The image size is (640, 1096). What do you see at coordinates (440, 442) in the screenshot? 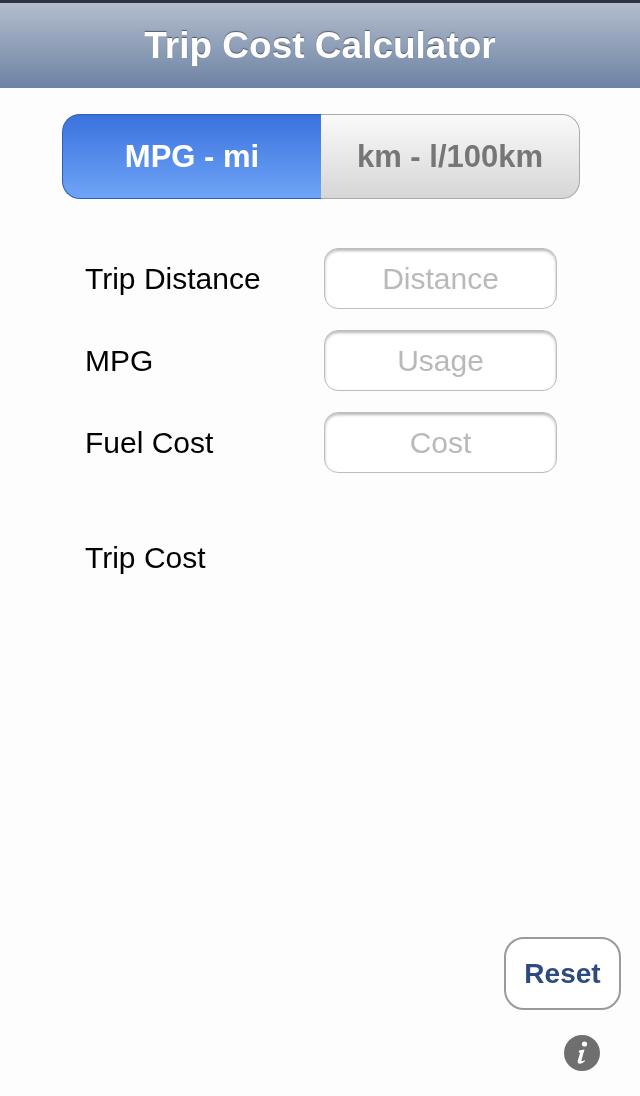
I see `input-field: Cost` at bounding box center [440, 442].